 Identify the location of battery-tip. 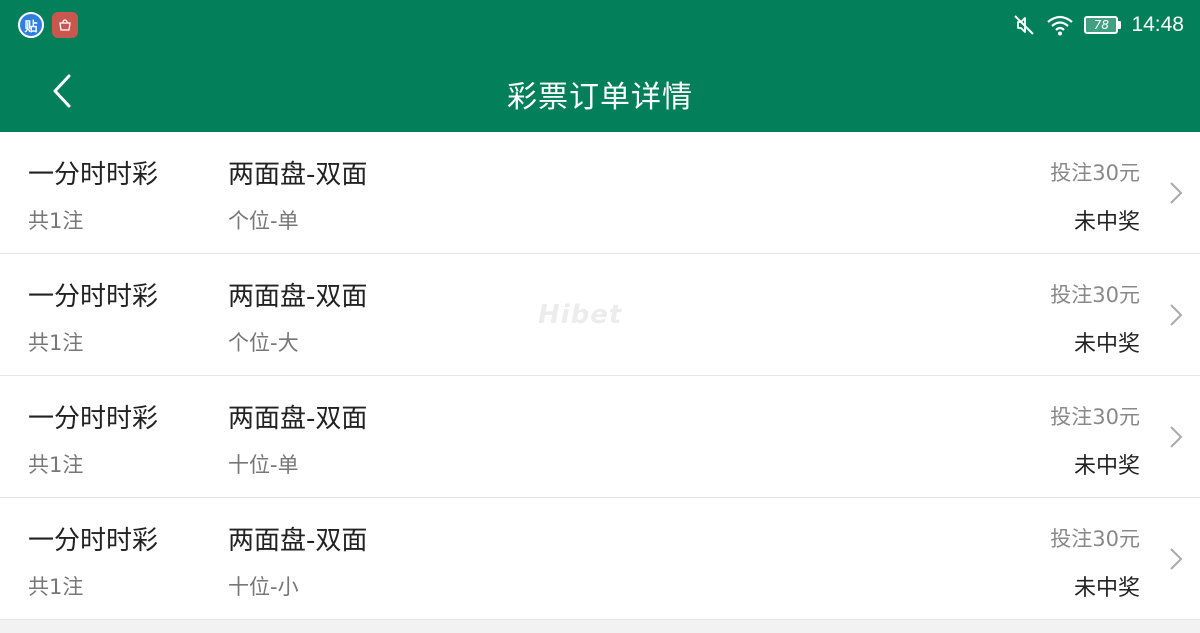
(1120, 25).